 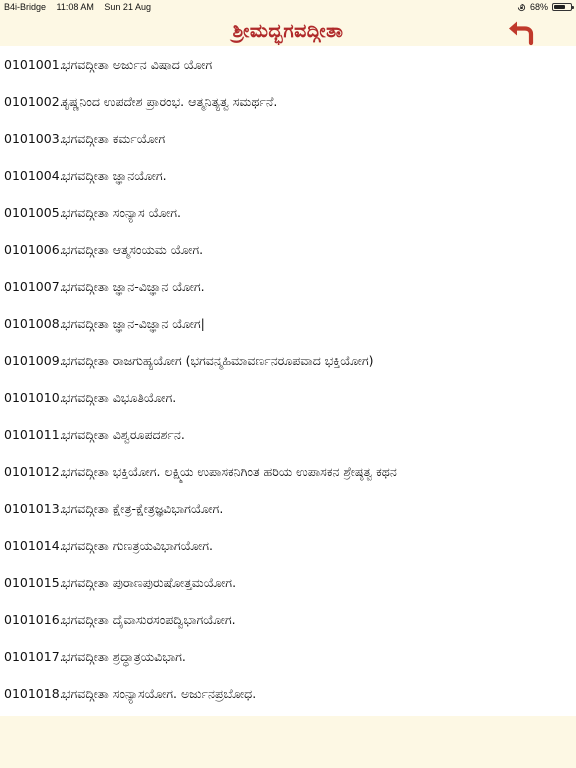 I want to click on chapter-code: 0101005., so click(x=34, y=212).